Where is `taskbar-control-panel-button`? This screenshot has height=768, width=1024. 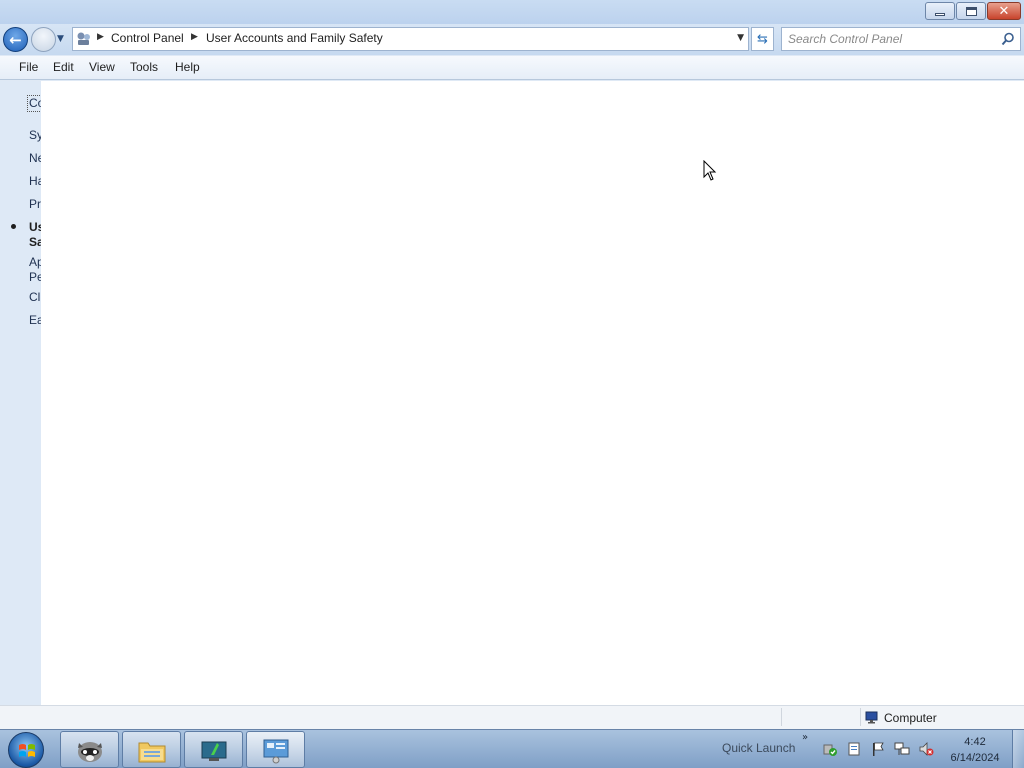 taskbar-control-panel-button is located at coordinates (275, 749).